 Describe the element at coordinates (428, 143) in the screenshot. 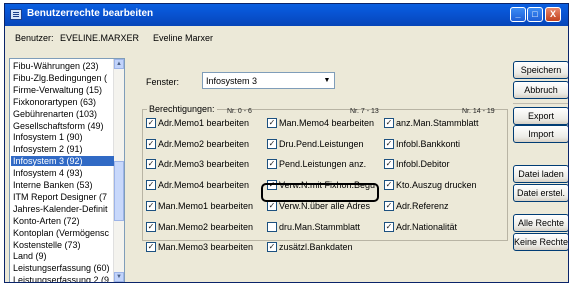

I see `permission-label: Infobl.Bankkonti` at that location.